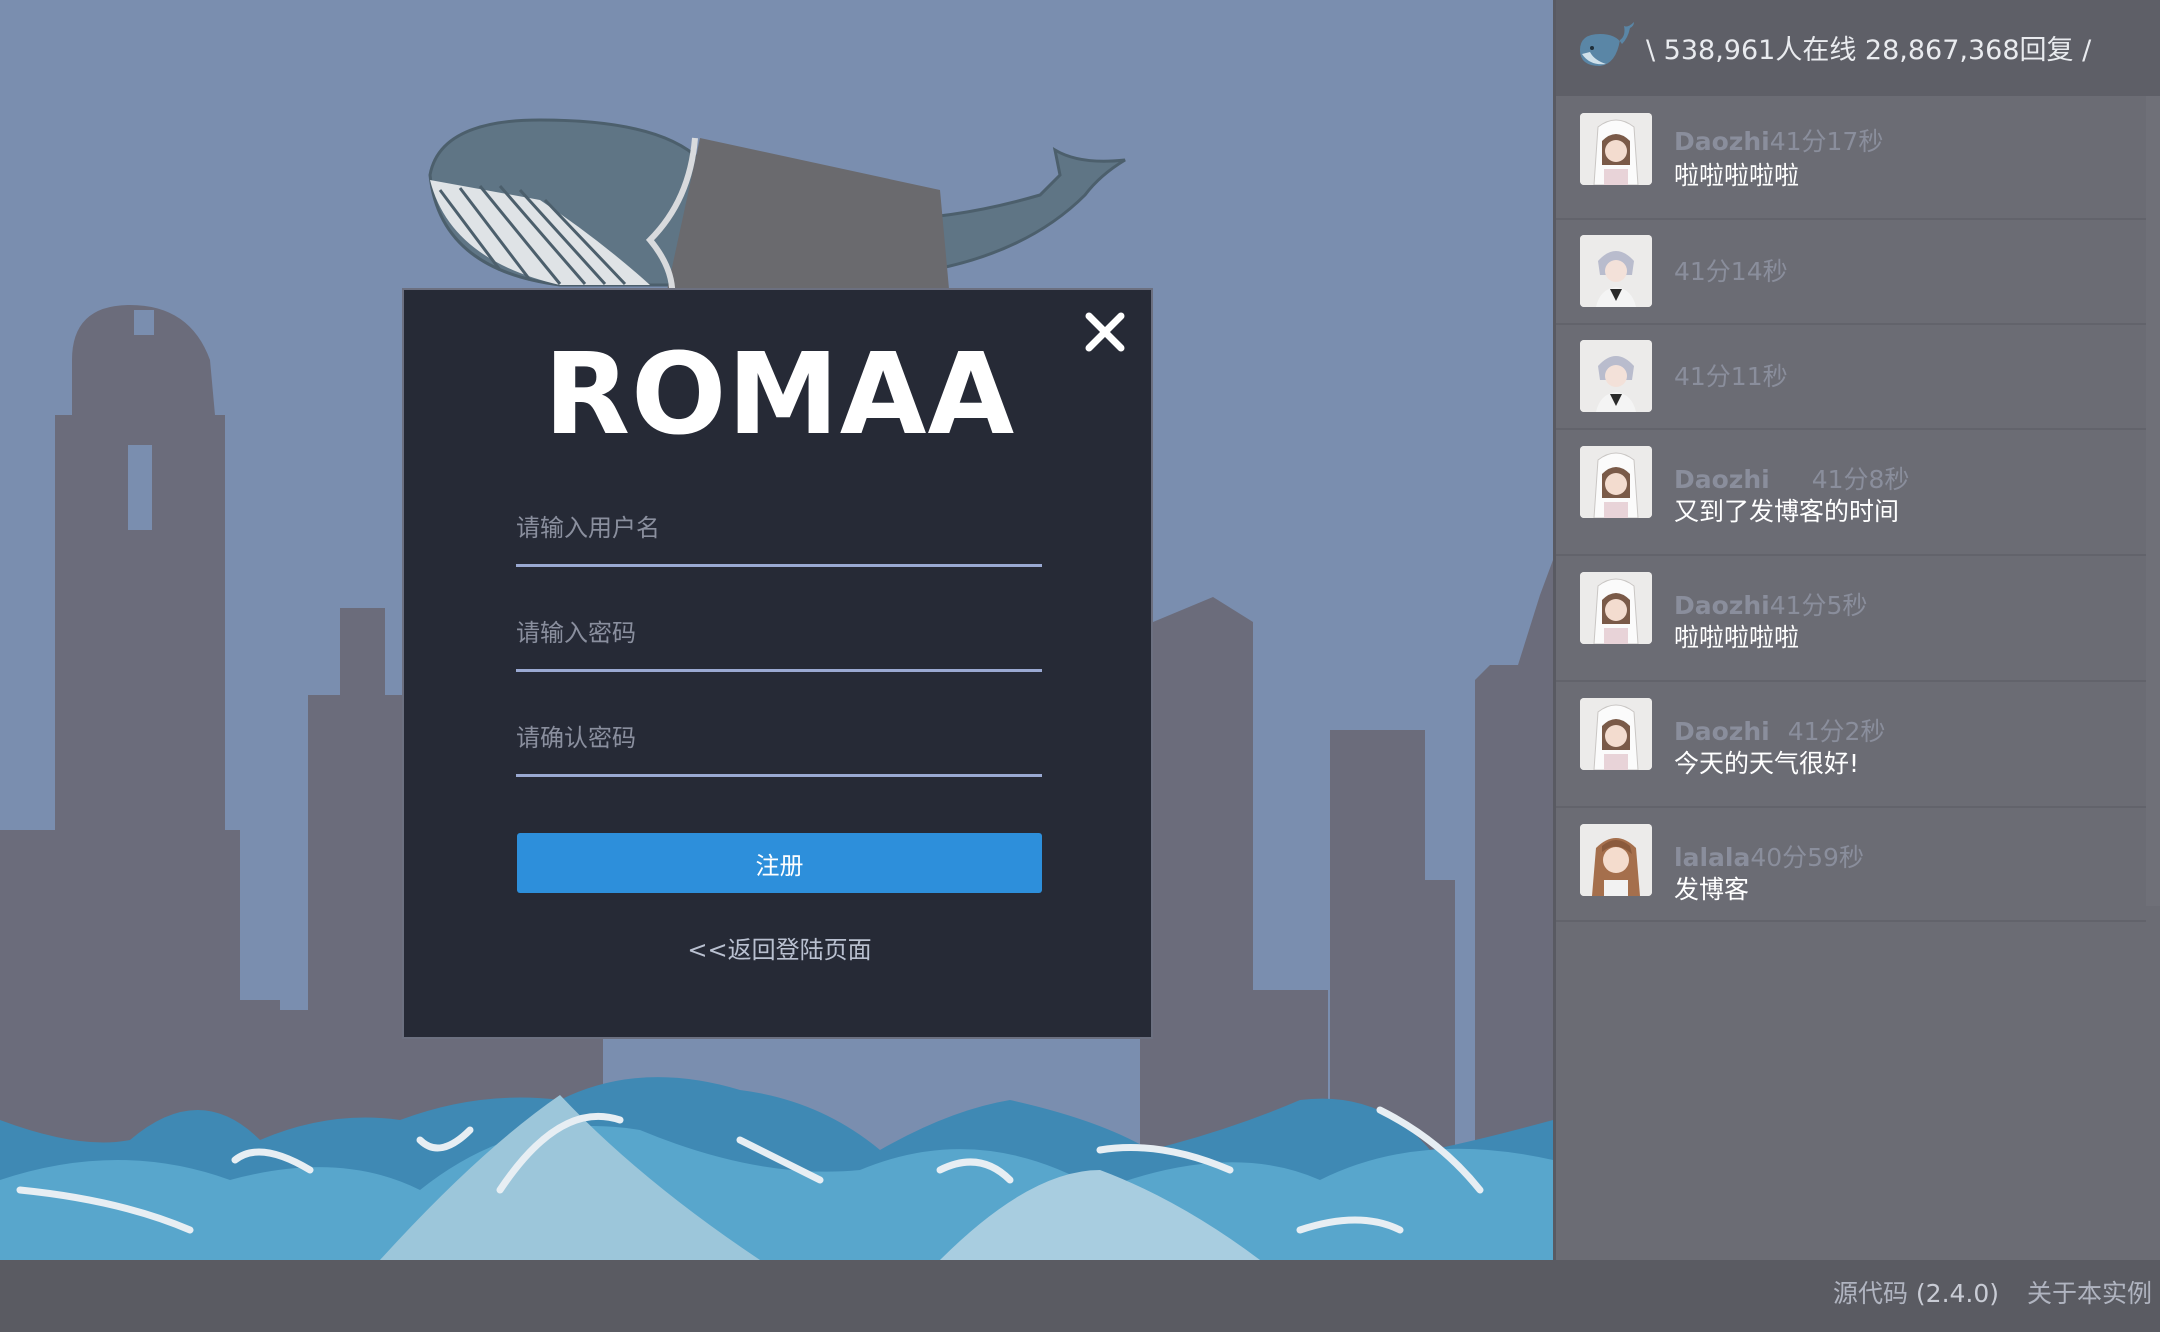 The width and height of the screenshot is (2160, 1332). Describe the element at coordinates (1712, 889) in the screenshot. I see `message-text: 发博客` at that location.